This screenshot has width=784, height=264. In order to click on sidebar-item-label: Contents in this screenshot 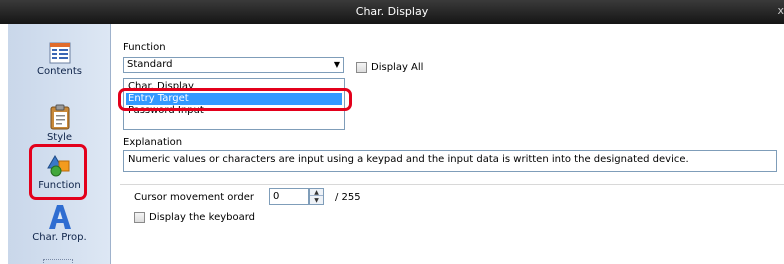, I will do `click(59, 71)`.